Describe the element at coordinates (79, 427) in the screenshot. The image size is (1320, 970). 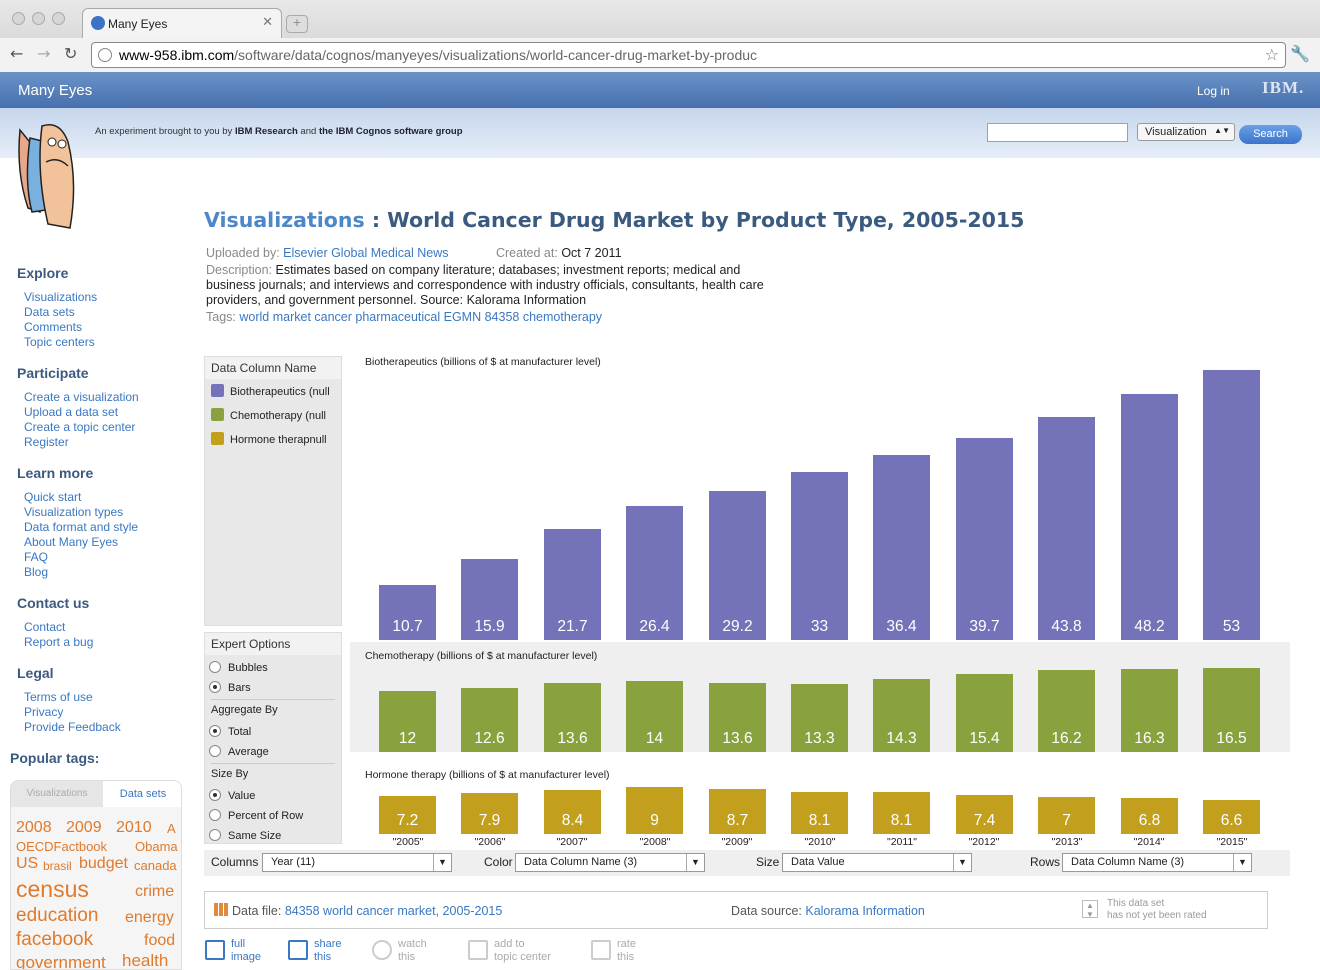
I see `sidebar-link-create-topic-center: Create a topic center` at that location.